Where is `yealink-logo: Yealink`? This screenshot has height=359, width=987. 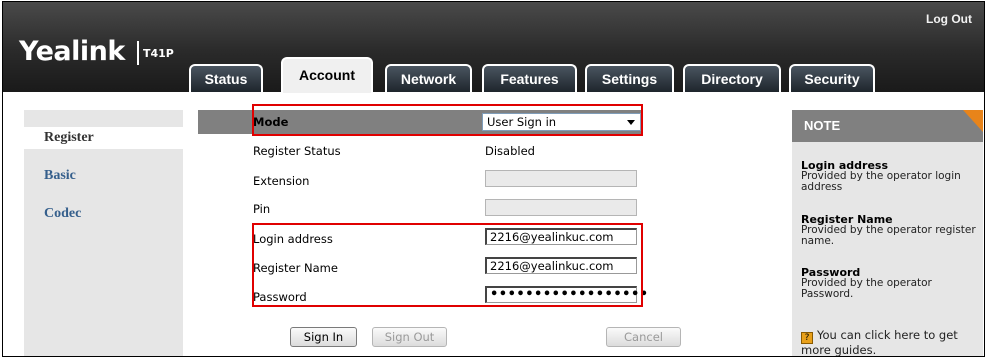 yealink-logo: Yealink is located at coordinates (72, 51).